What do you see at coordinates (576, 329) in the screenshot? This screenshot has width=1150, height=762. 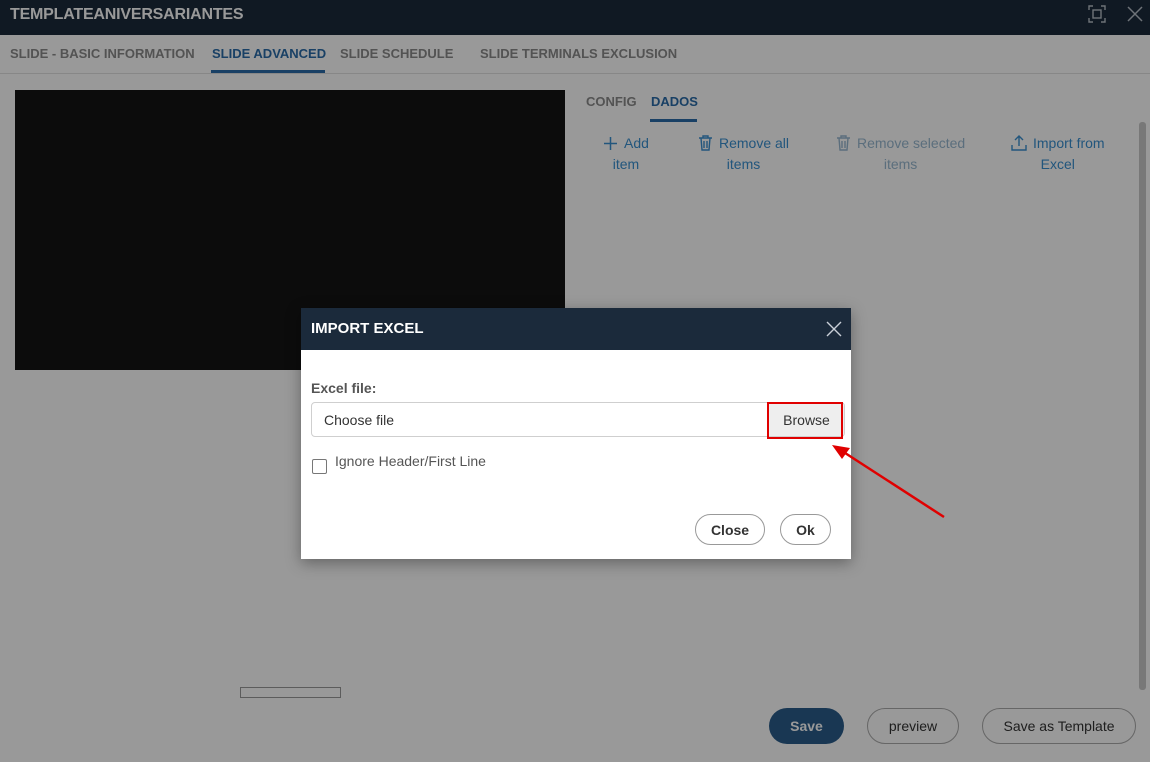 I see `dialog-header: IMPORT EXCEL` at bounding box center [576, 329].